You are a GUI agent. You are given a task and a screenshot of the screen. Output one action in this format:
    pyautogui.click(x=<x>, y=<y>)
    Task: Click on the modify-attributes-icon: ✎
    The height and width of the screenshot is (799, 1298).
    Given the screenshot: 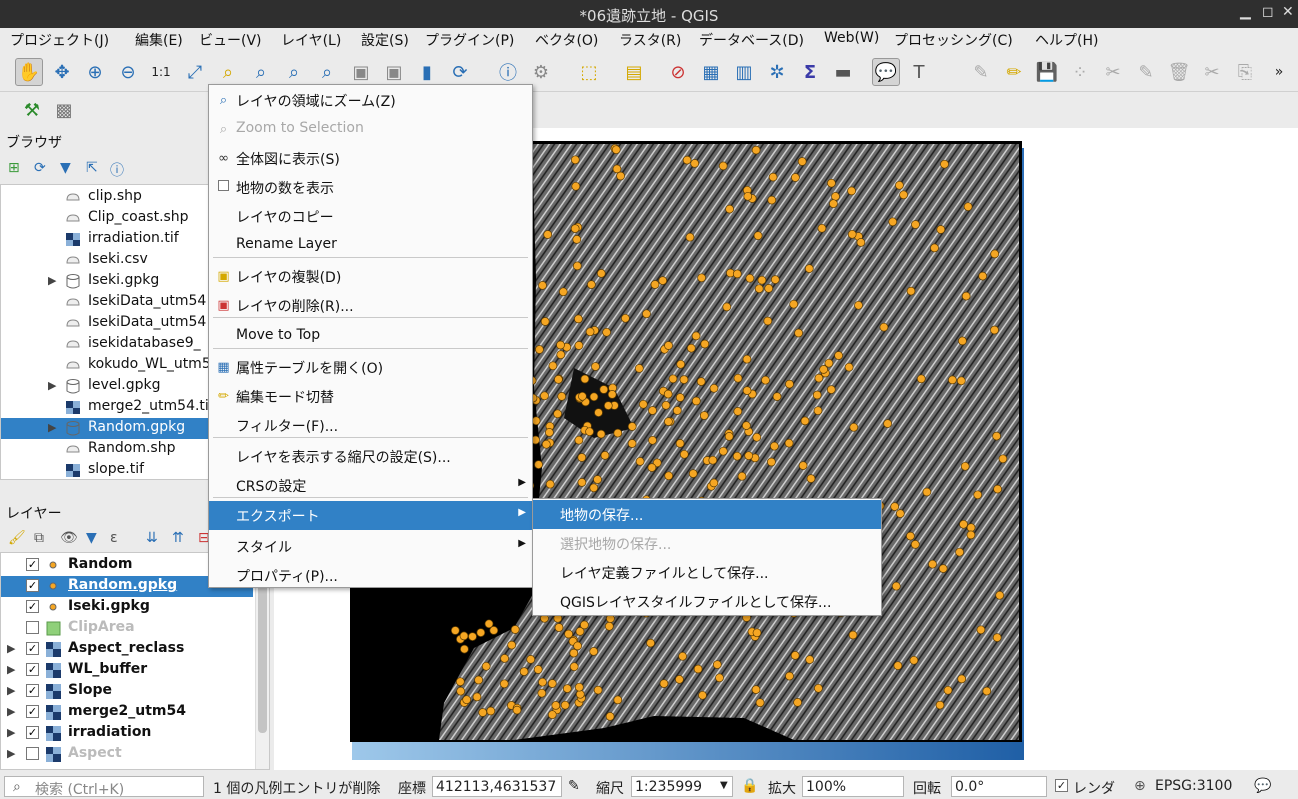 What is the action you would take?
    pyautogui.click(x=1146, y=72)
    